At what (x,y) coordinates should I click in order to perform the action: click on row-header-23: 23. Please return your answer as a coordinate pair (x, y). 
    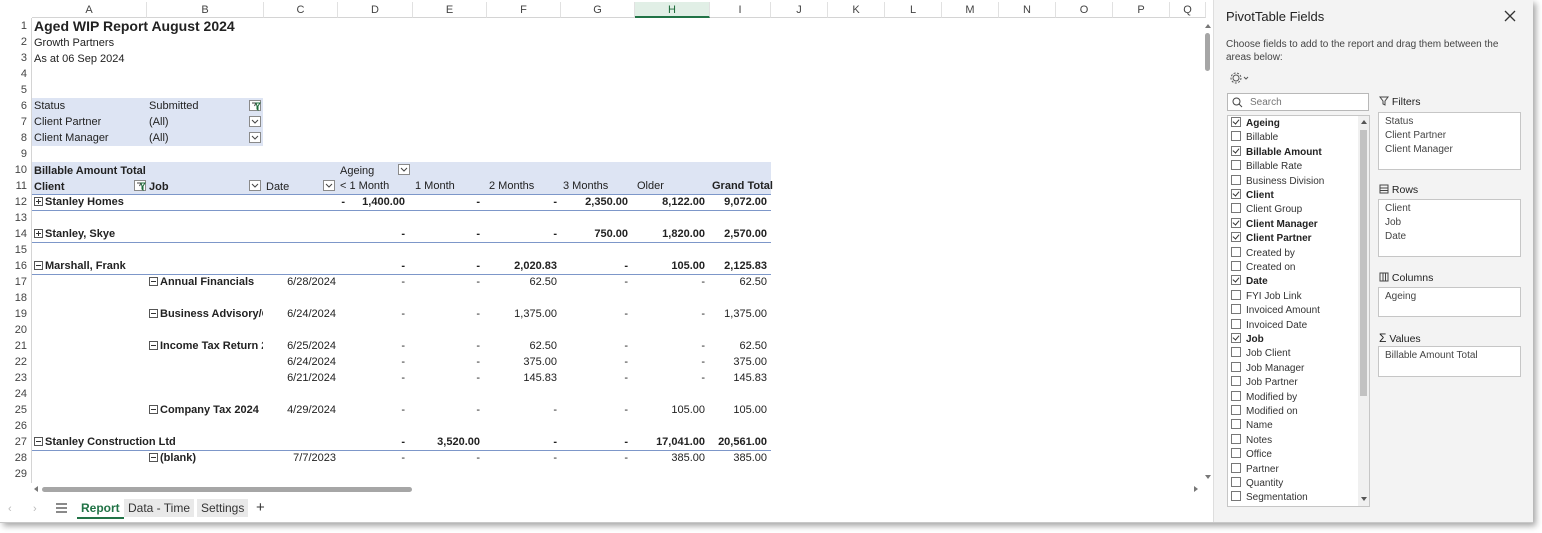
    Looking at the image, I should click on (15, 378).